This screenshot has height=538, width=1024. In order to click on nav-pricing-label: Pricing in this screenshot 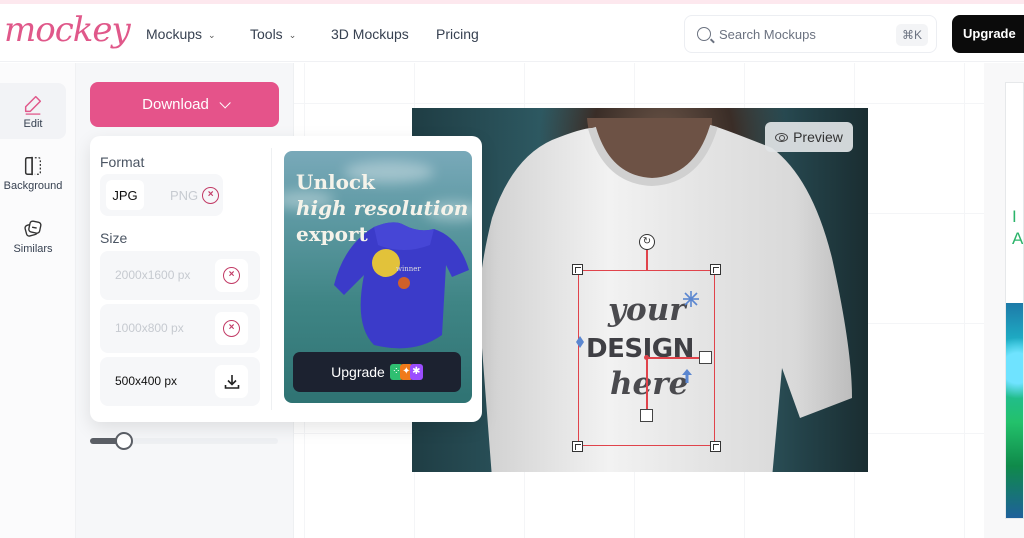, I will do `click(457, 34)`.